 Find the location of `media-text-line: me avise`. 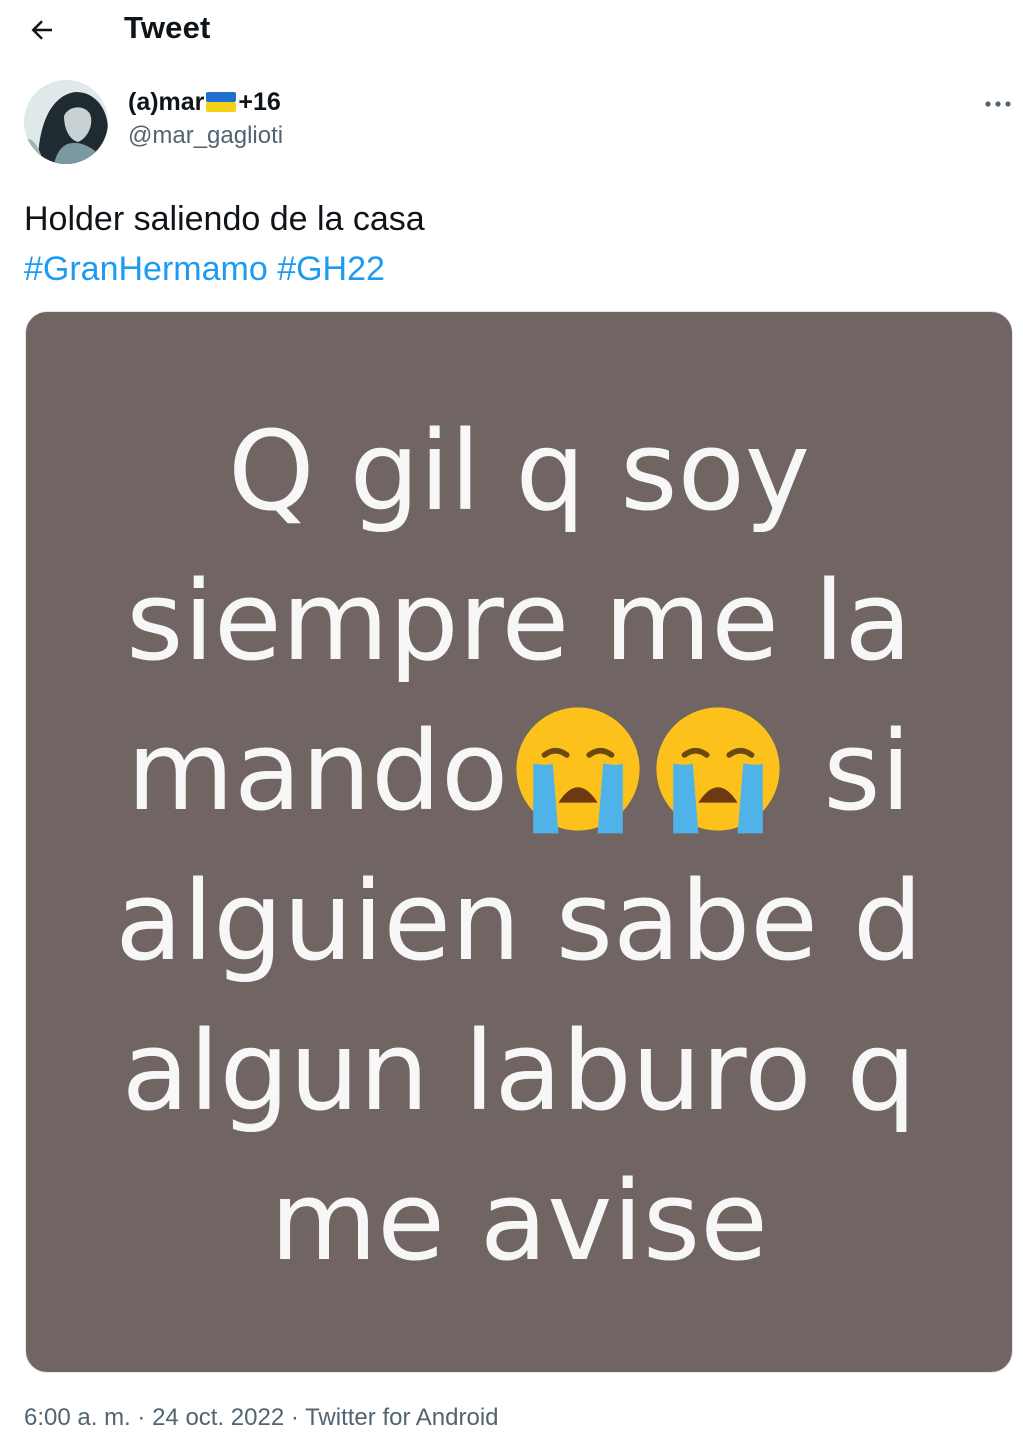

media-text-line: me avise is located at coordinates (519, 1221).